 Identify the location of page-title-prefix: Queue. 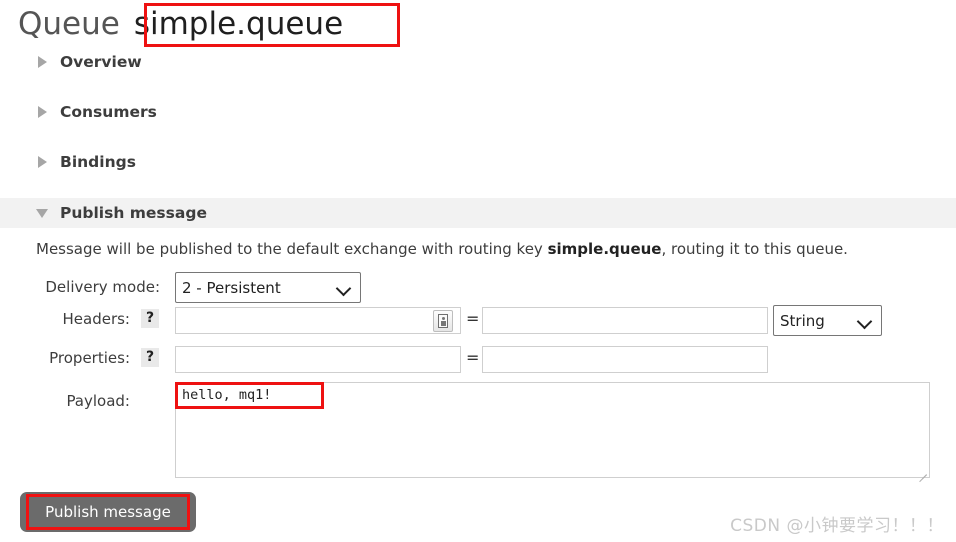
(69, 24).